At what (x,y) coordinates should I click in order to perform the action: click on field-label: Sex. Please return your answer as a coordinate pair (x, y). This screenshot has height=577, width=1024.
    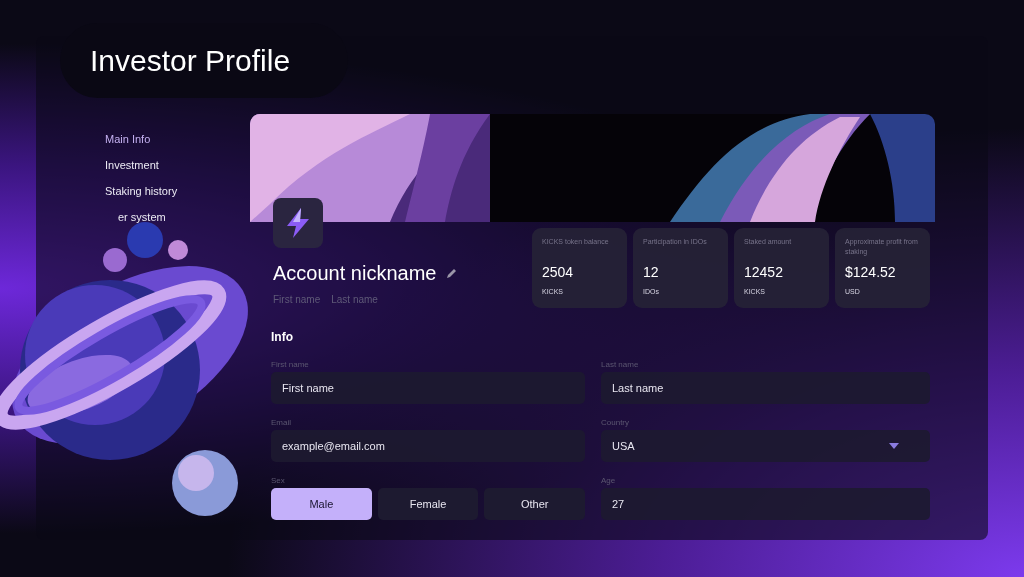
    Looking at the image, I should click on (278, 481).